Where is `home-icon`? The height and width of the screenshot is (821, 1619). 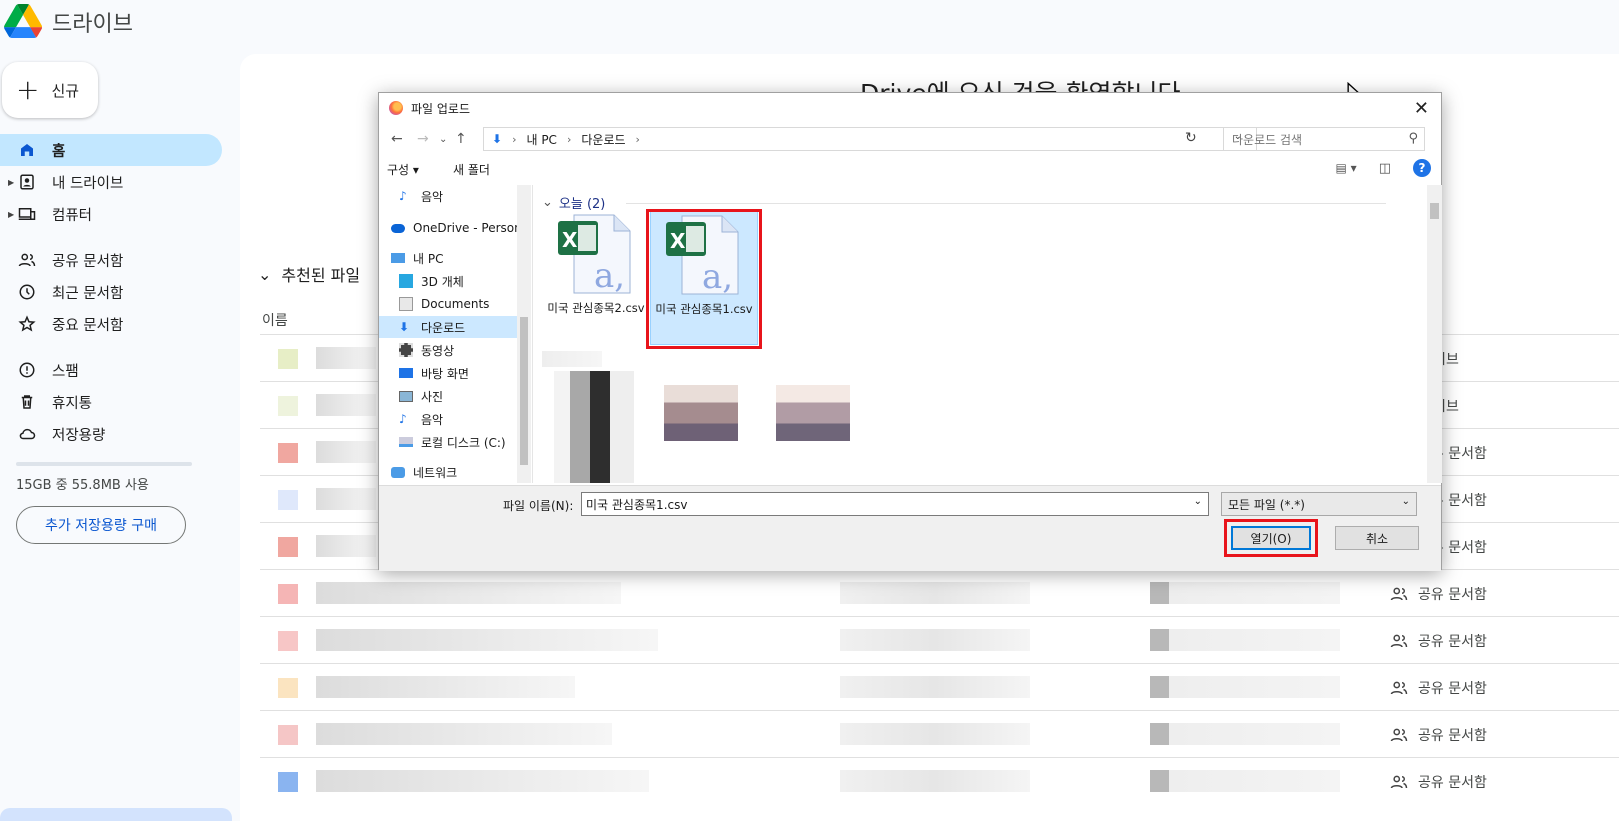 home-icon is located at coordinates (27, 150).